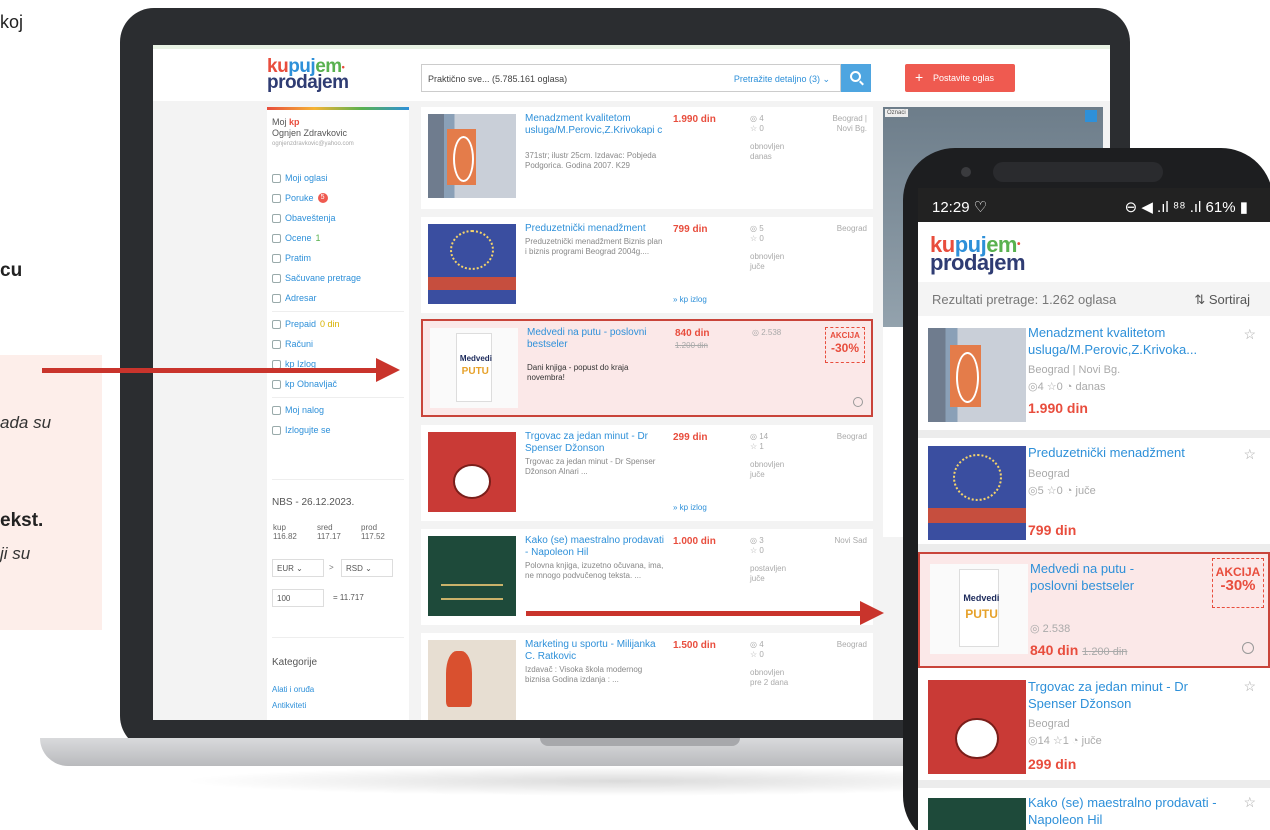 This screenshot has height=830, width=1270. Describe the element at coordinates (354, 568) in the screenshot. I see `currency-to: RSD` at that location.